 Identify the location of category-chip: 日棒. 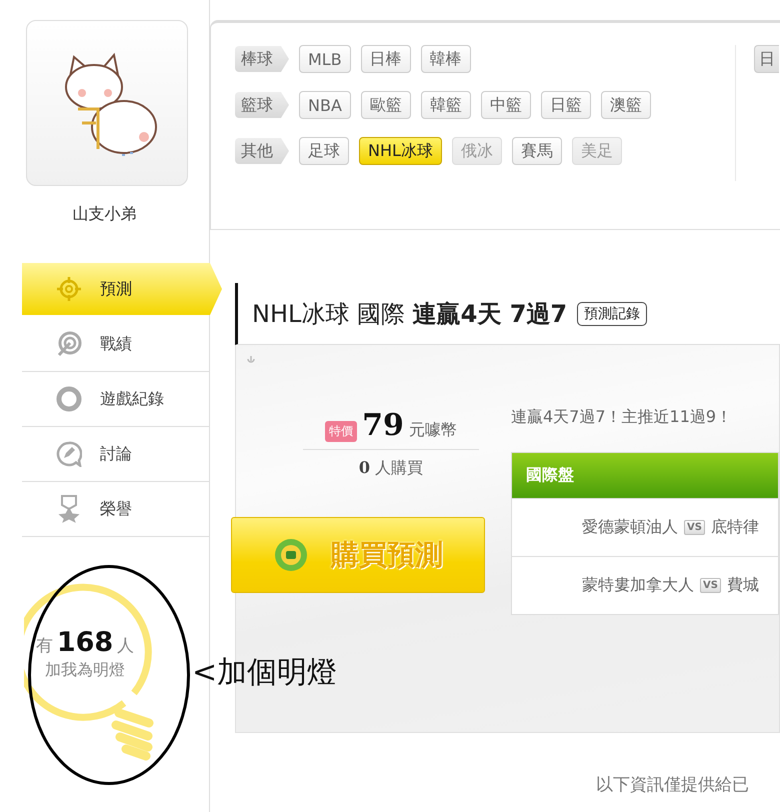
(385, 59).